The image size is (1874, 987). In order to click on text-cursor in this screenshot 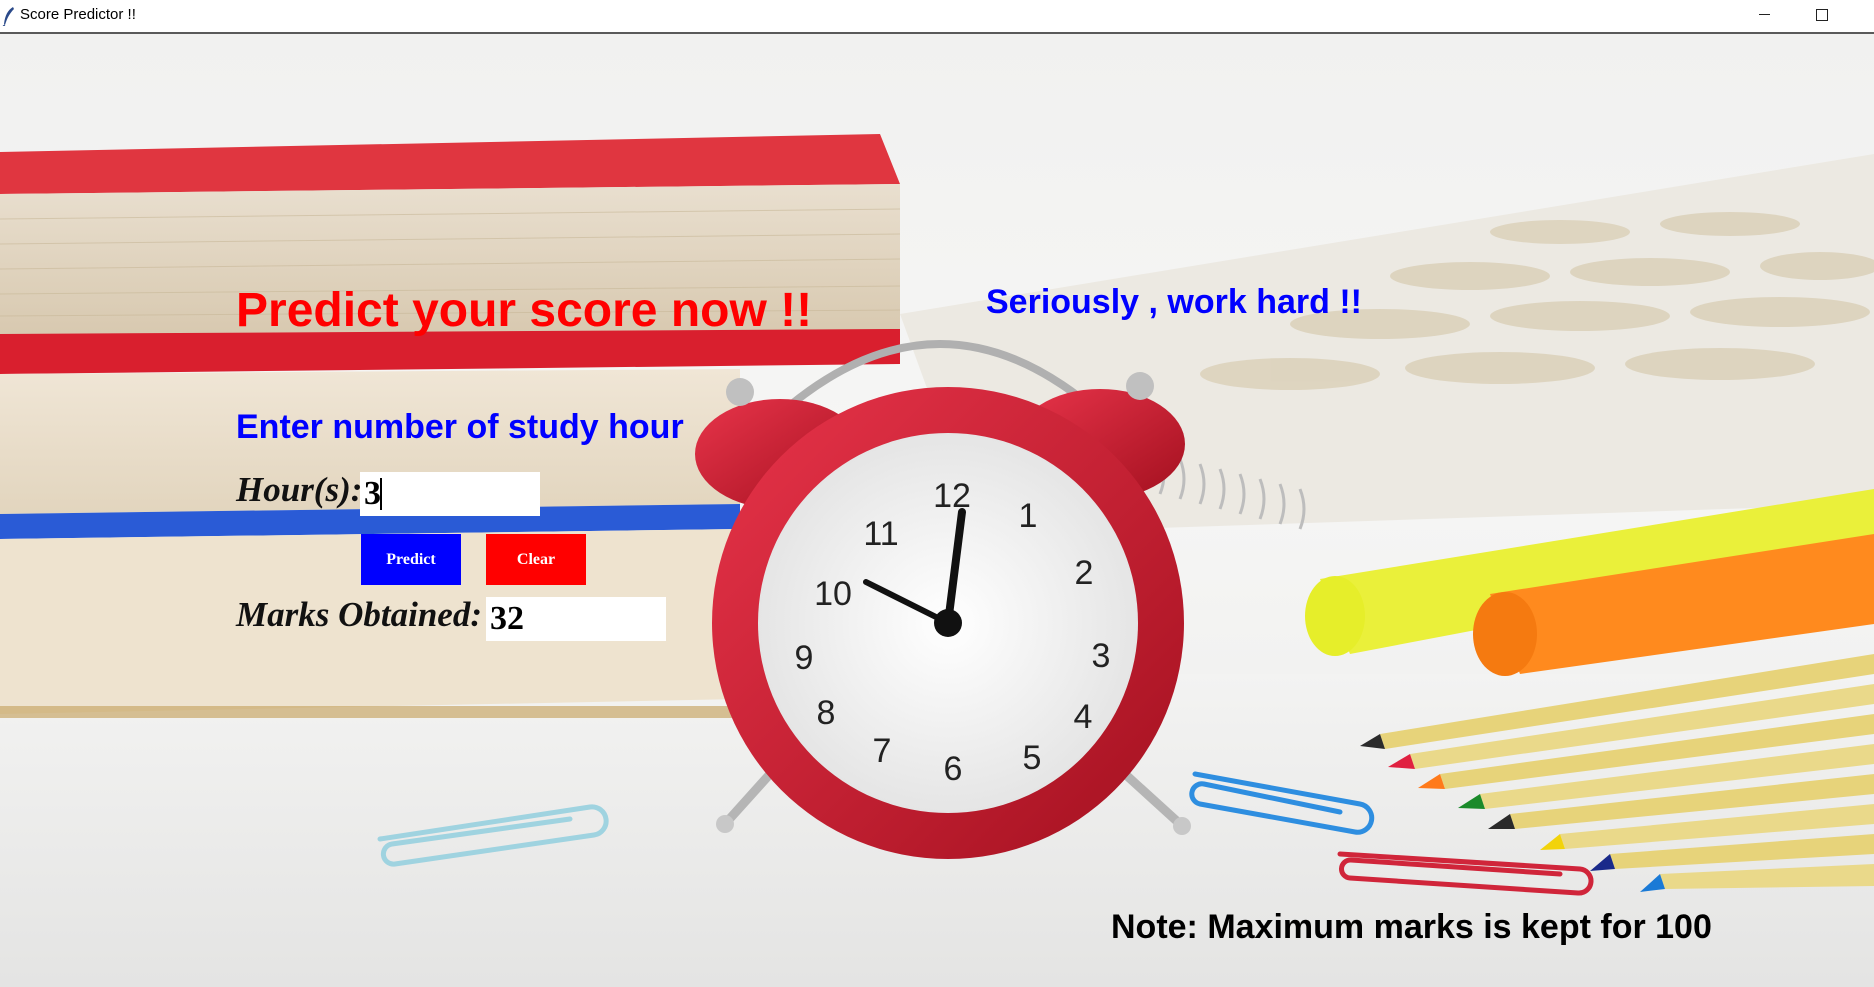, I will do `click(381, 494)`.